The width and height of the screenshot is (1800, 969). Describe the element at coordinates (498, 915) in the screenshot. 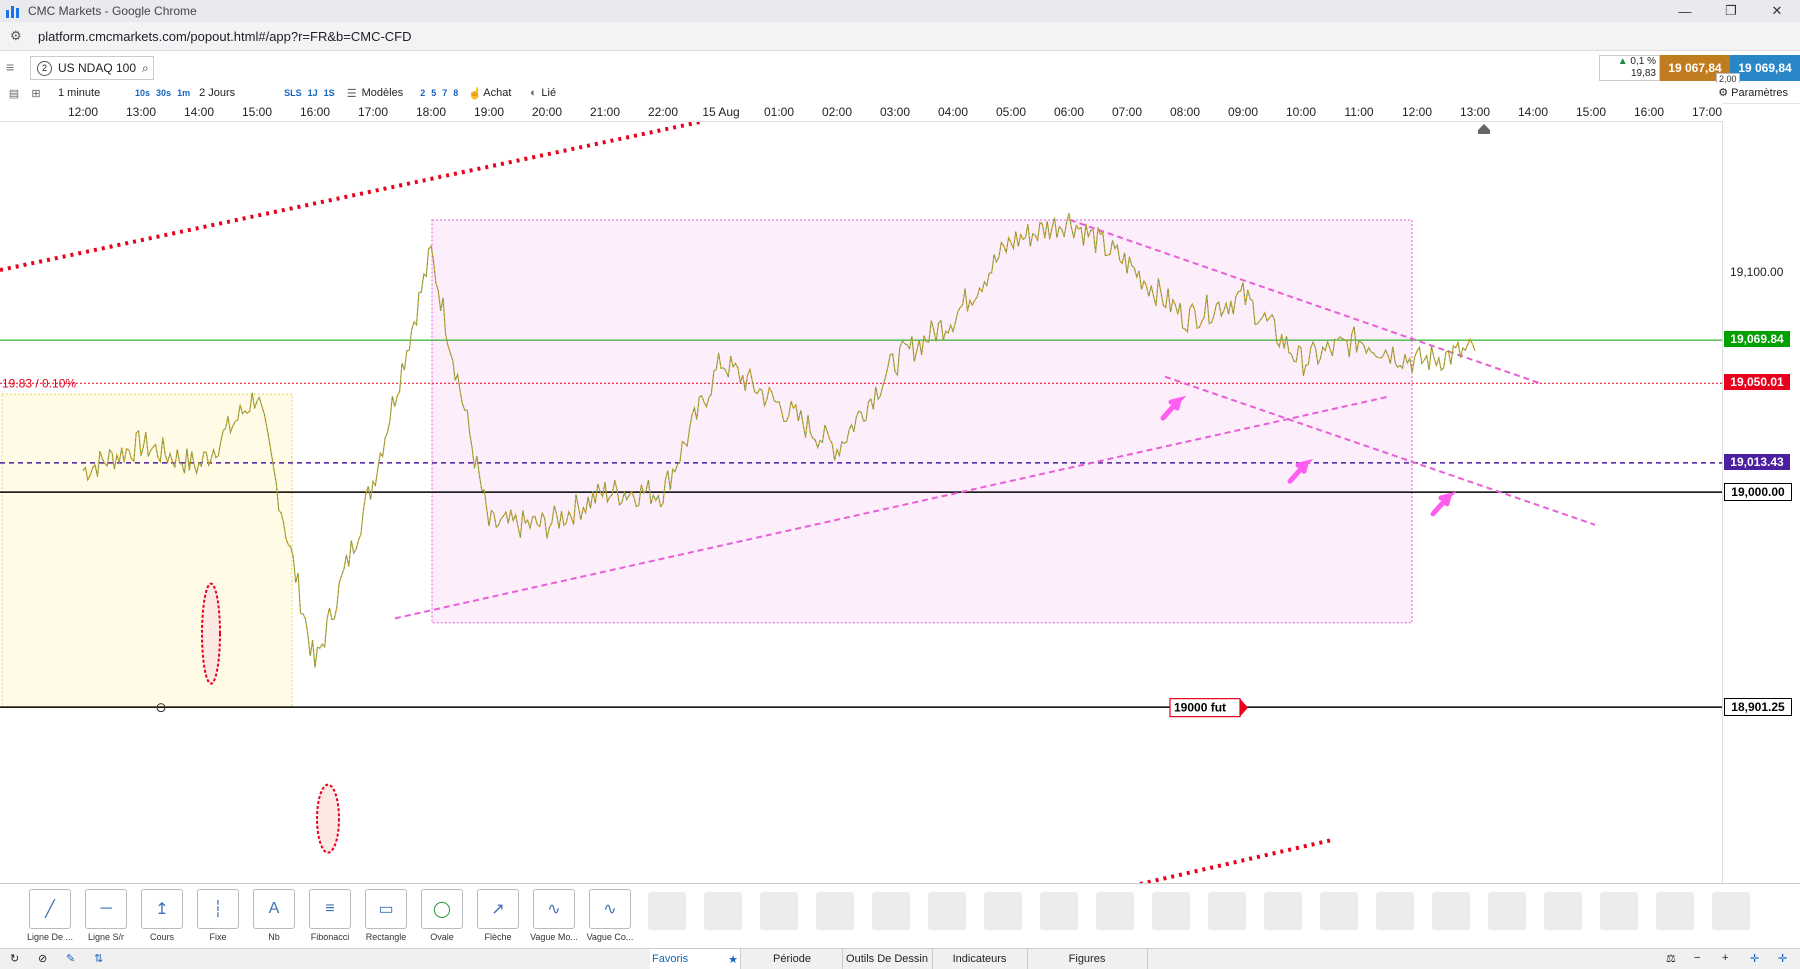

I see `arrow-tool: ↗ Flèche` at that location.